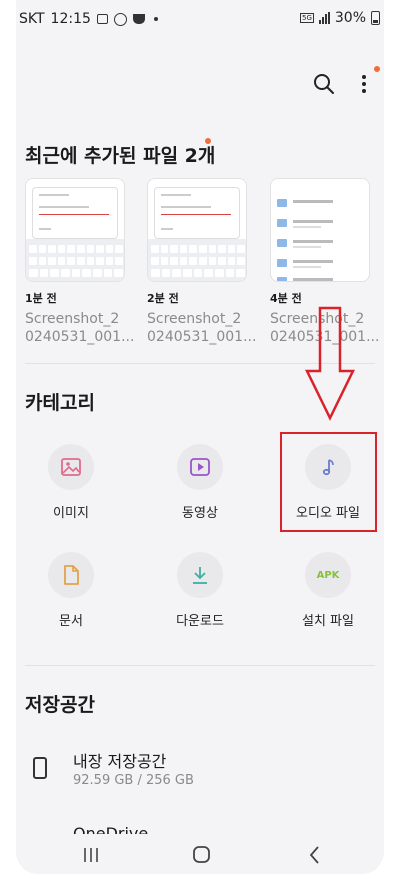 The height and width of the screenshot is (888, 400). What do you see at coordinates (200, 665) in the screenshot?
I see `section-divider` at bounding box center [200, 665].